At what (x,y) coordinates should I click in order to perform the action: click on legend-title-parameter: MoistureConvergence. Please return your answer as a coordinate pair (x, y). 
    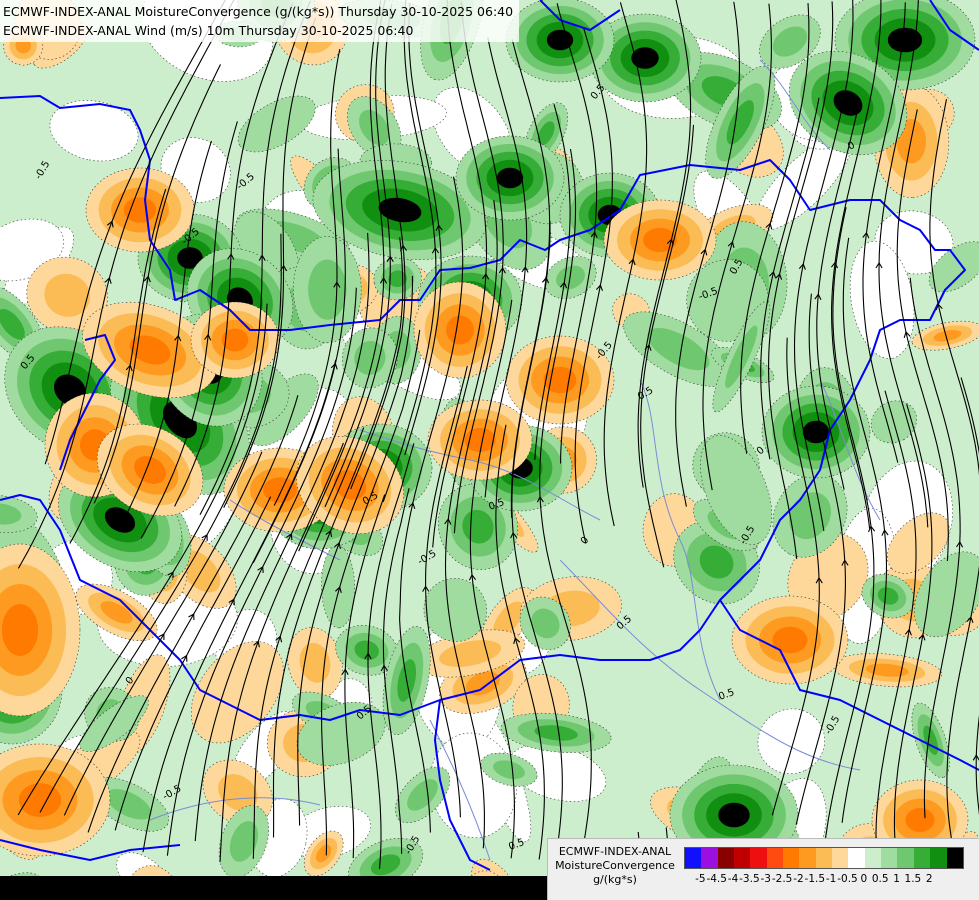
    Looking at the image, I should click on (615, 865).